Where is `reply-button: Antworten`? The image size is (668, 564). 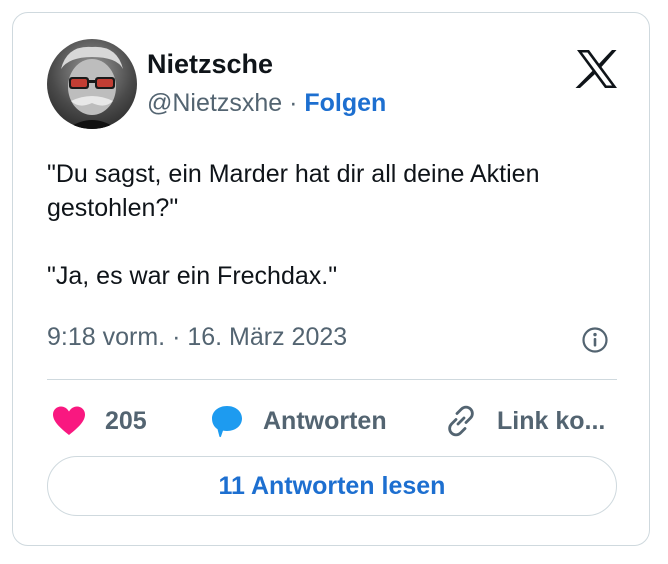 reply-button: Antworten is located at coordinates (298, 421).